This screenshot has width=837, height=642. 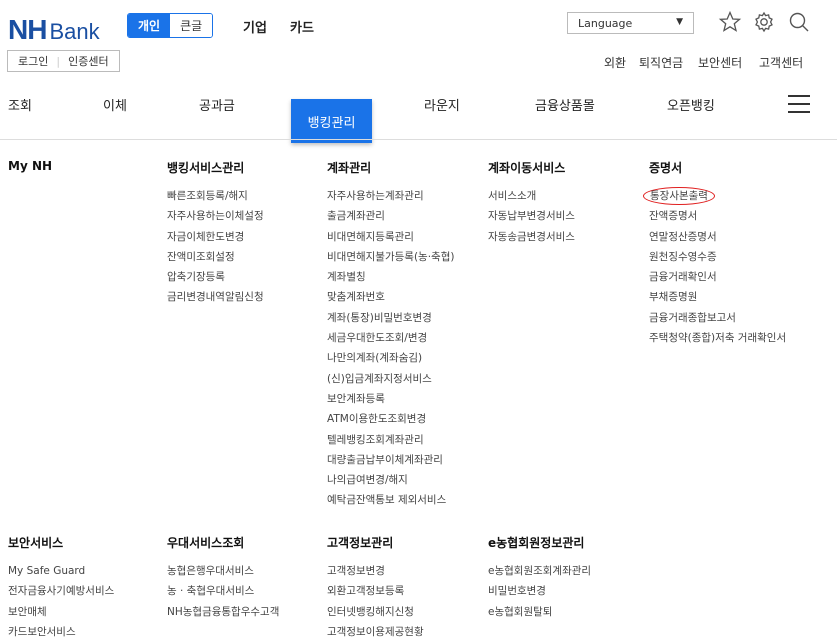 What do you see at coordinates (442, 104) in the screenshot?
I see `gnb-lounge: 라운지` at bounding box center [442, 104].